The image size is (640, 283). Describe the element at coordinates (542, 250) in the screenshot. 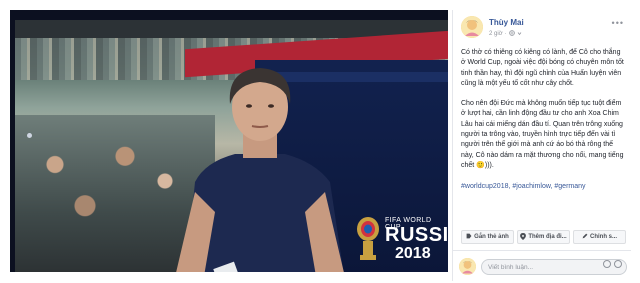

I see `divider` at that location.